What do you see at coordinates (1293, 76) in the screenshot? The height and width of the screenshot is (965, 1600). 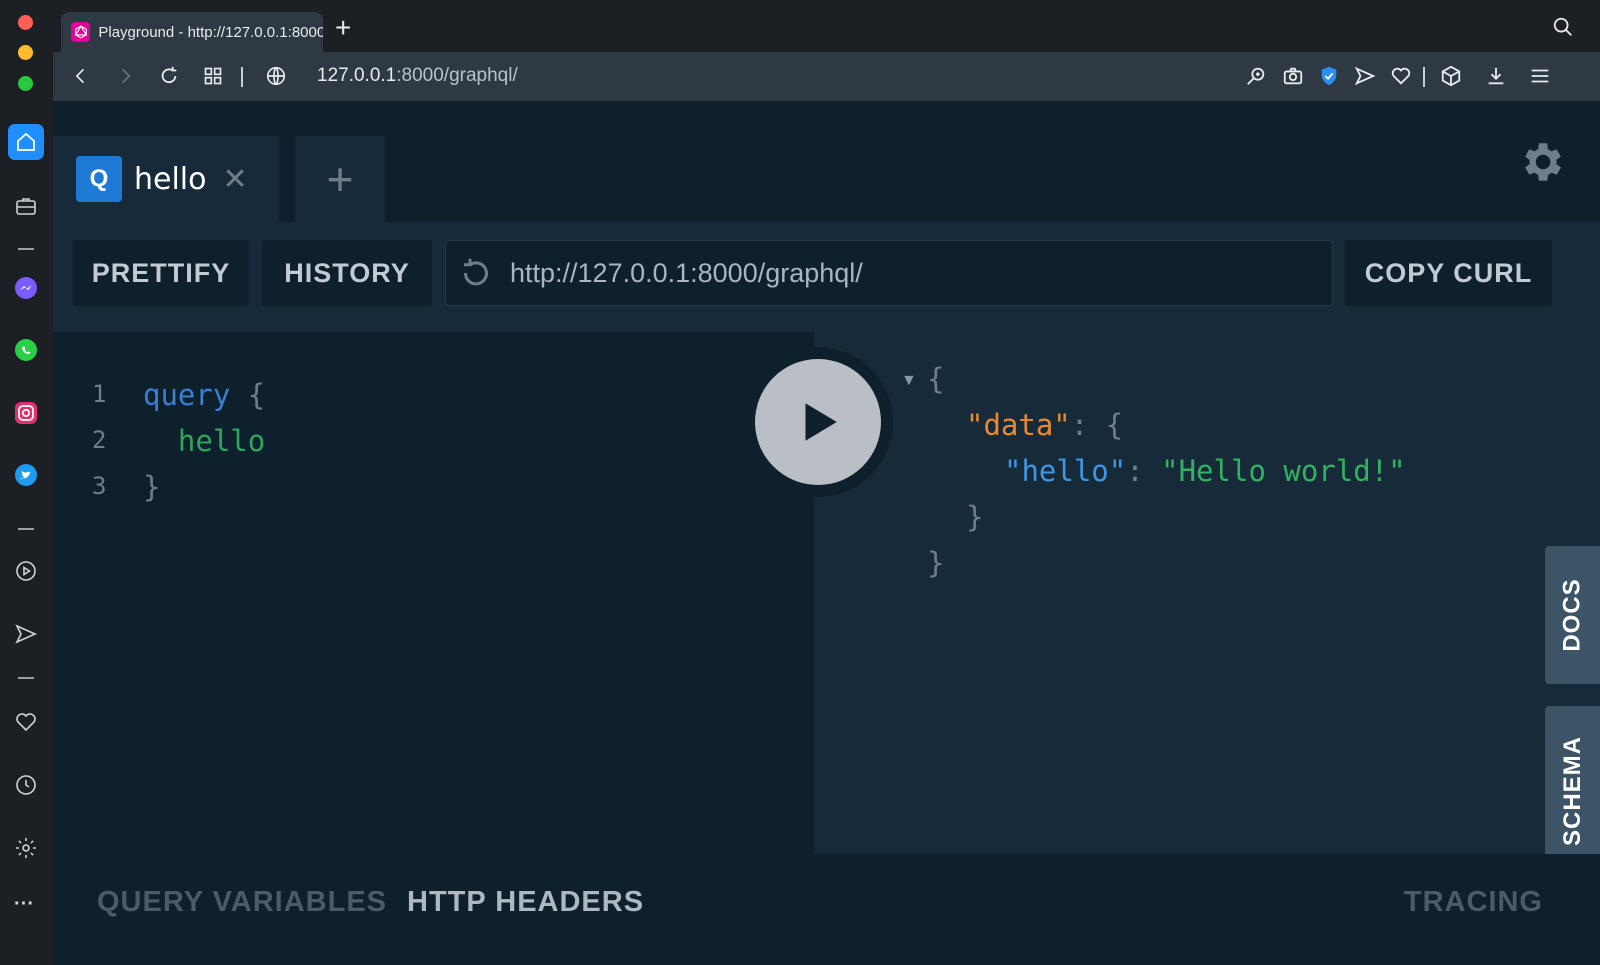 I see `camera-icon` at bounding box center [1293, 76].